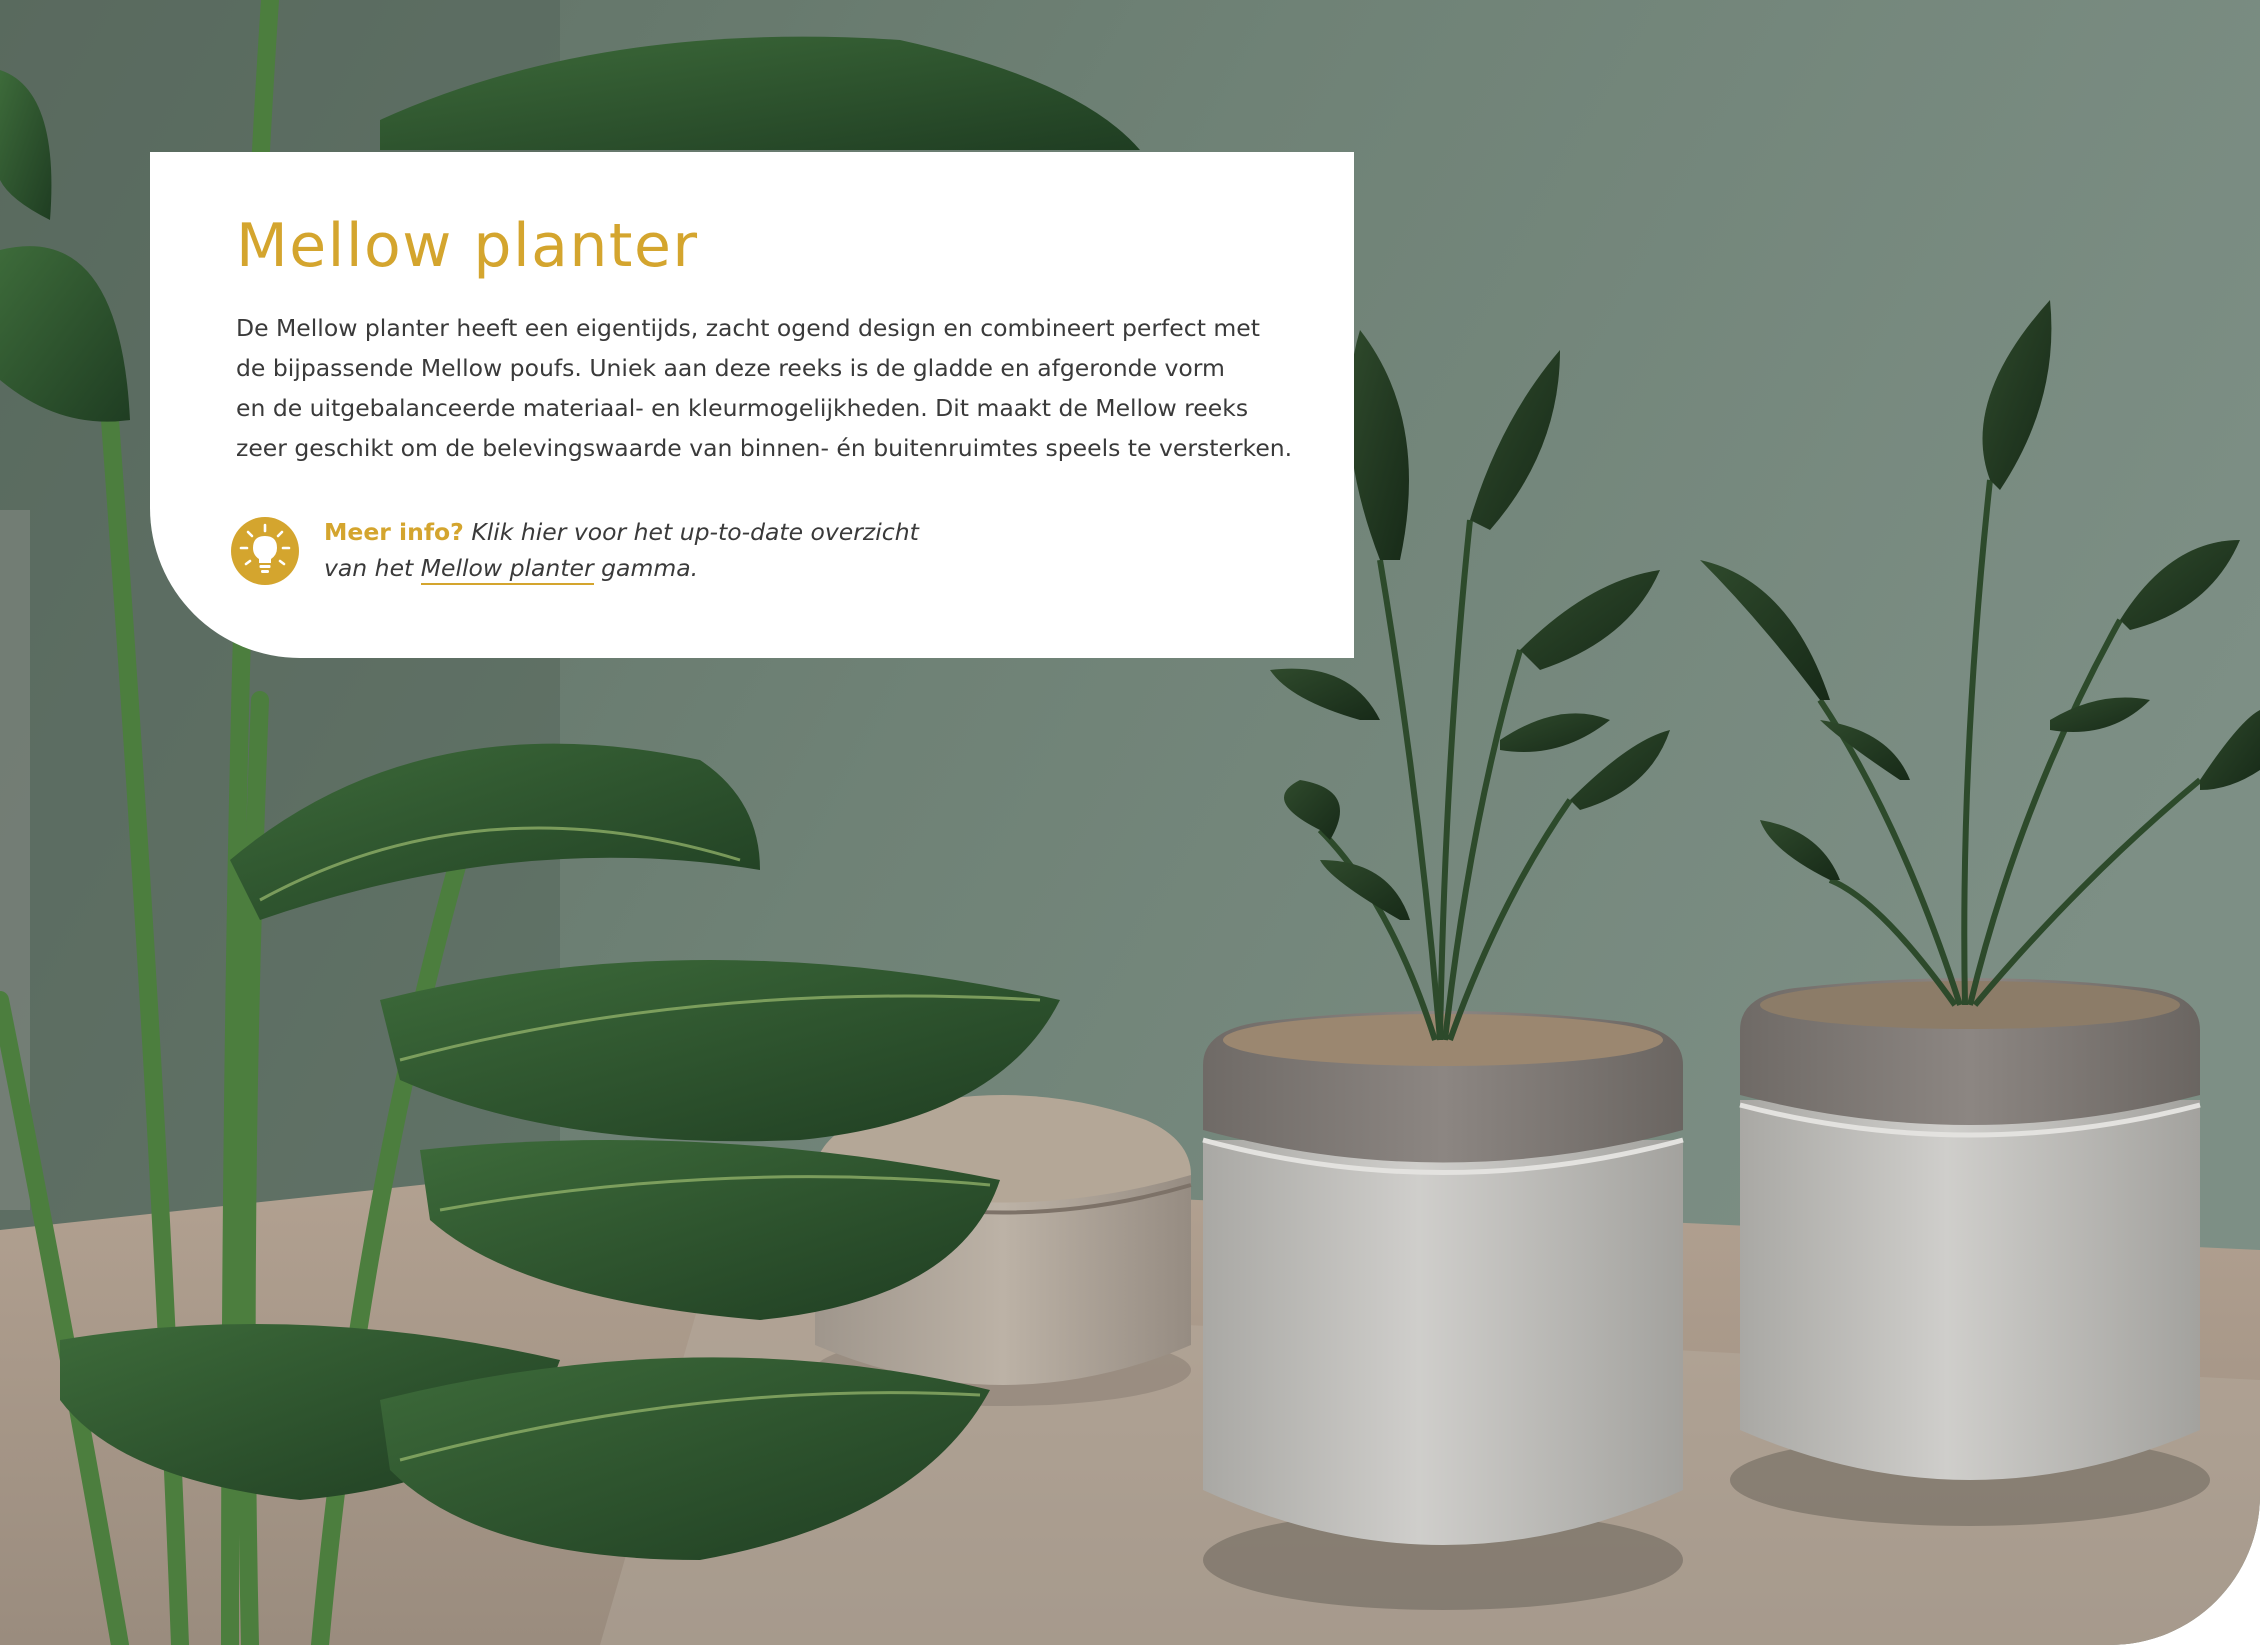 This screenshot has width=2260, height=1645. I want to click on more-info-prefix: van het, so click(372, 568).